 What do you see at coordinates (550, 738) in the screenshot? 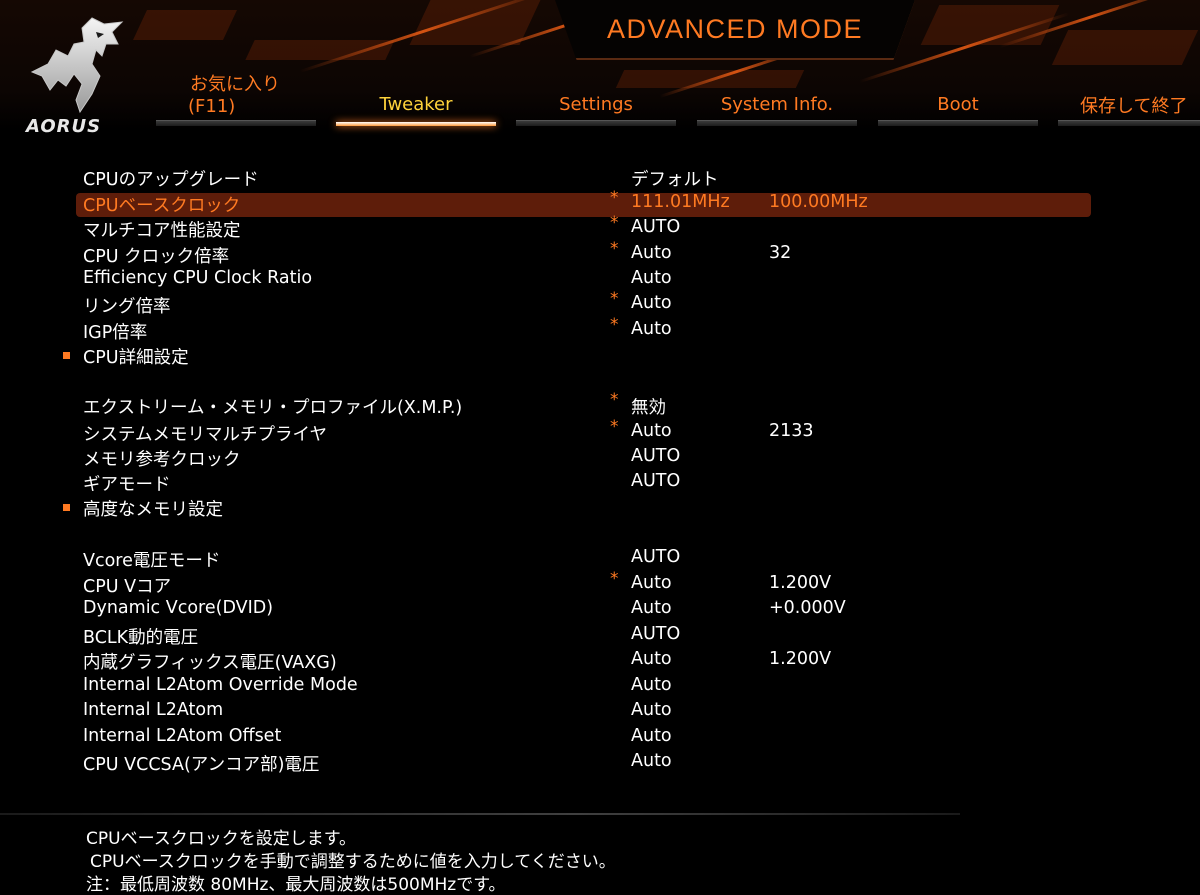
I see `setting-row-l2atom-offset: Internal L2Atom Offset Auto` at bounding box center [550, 738].